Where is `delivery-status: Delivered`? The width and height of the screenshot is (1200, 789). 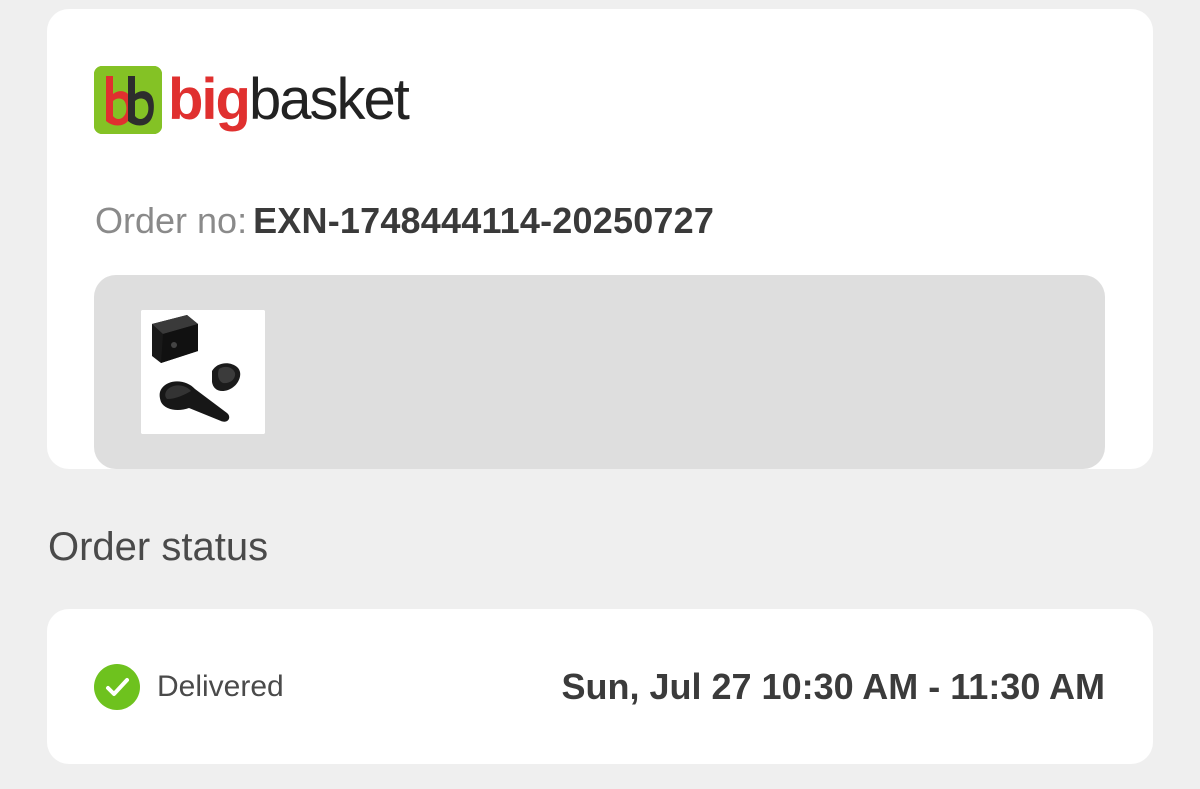 delivery-status: Delivered is located at coordinates (189, 687).